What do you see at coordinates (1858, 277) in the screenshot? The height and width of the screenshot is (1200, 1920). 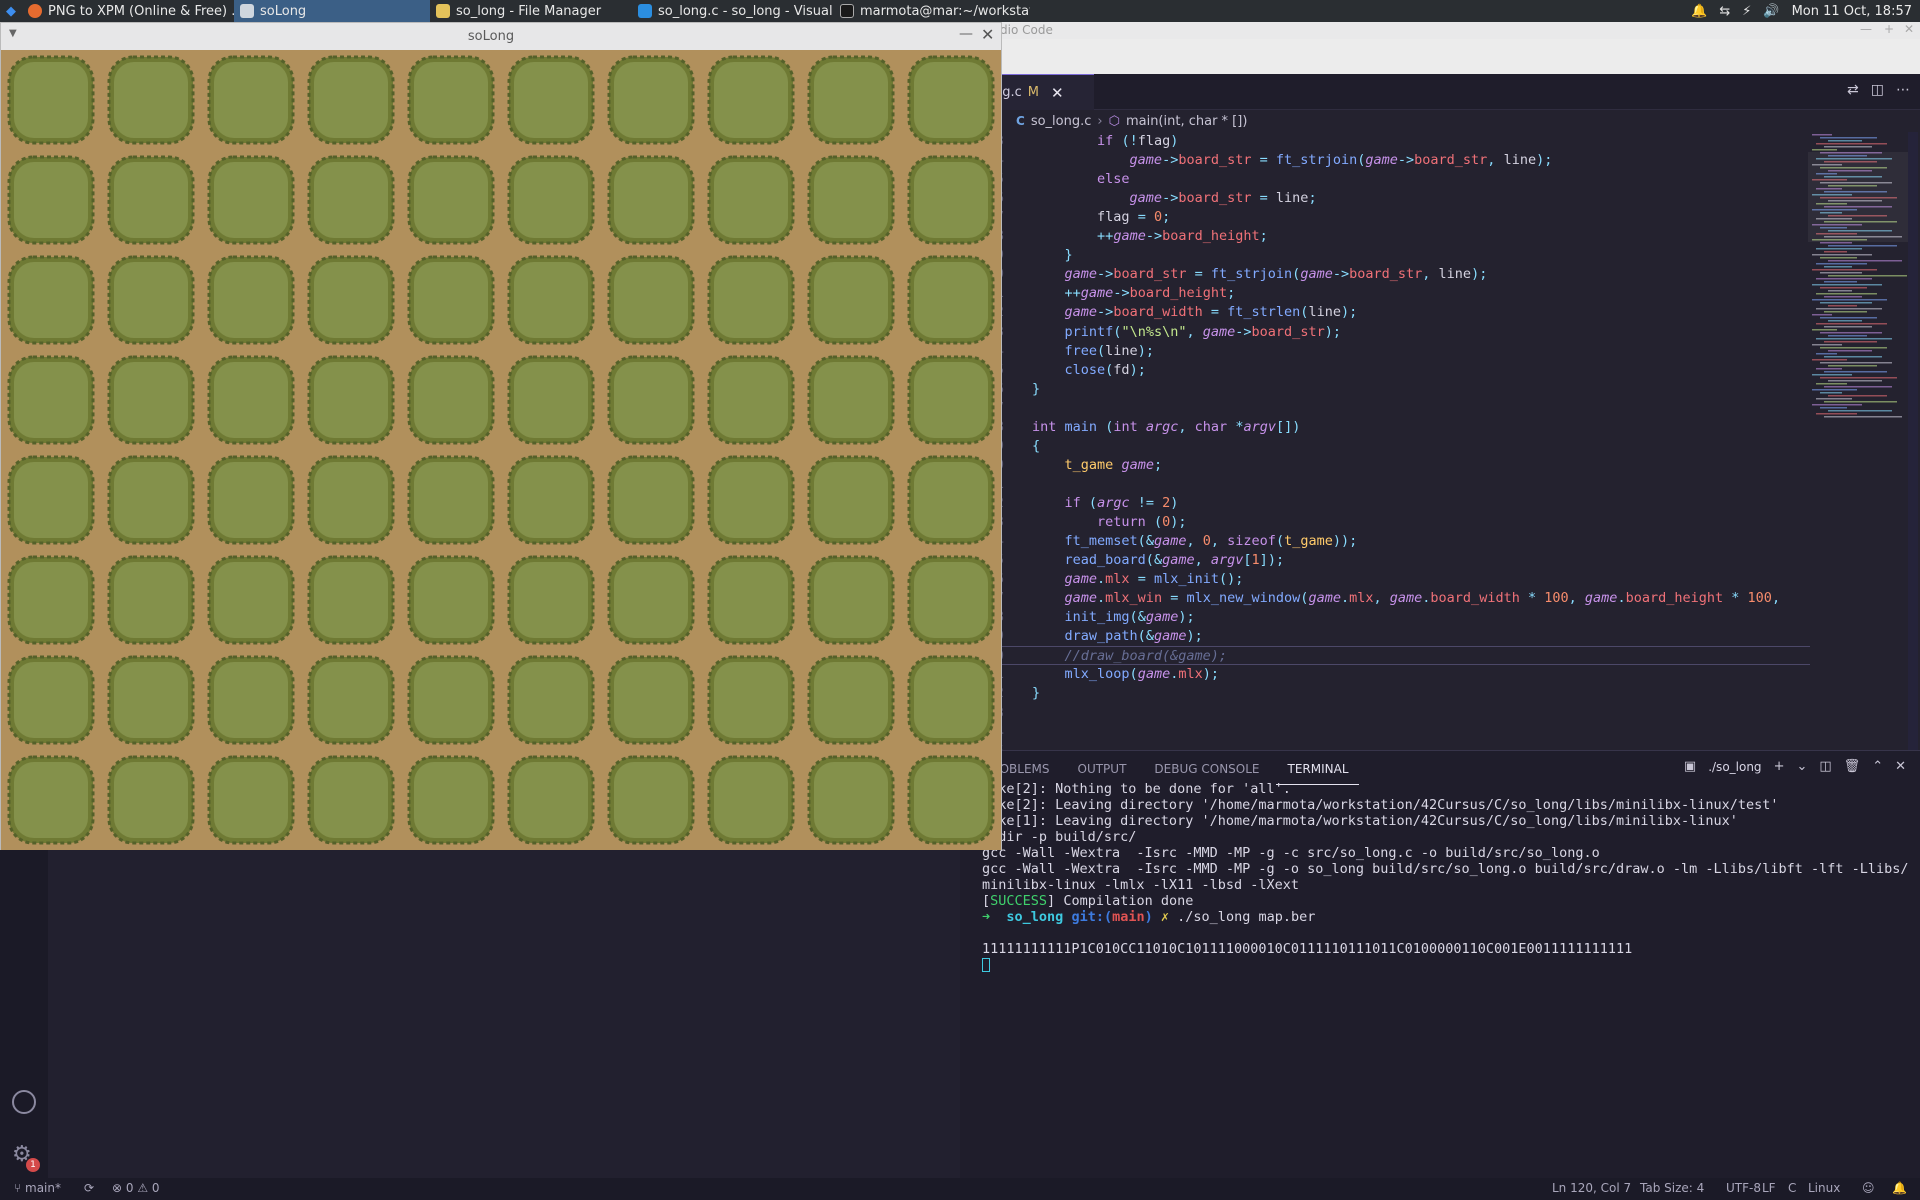 I see `minimap` at bounding box center [1858, 277].